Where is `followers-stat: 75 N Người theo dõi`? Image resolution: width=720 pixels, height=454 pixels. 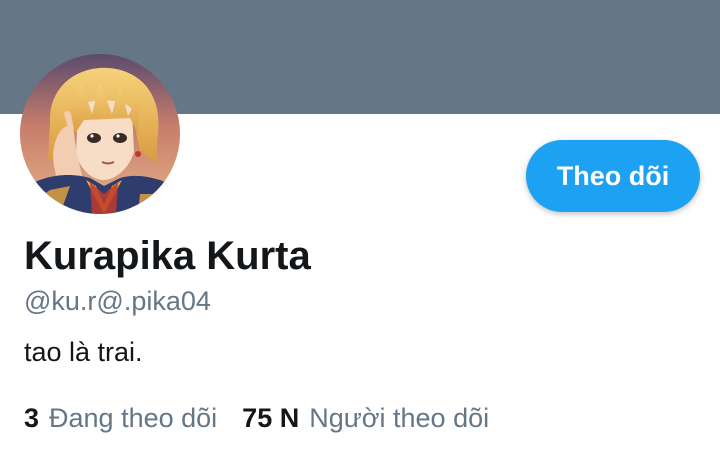 followers-stat: 75 N Người theo dõi is located at coordinates (365, 418).